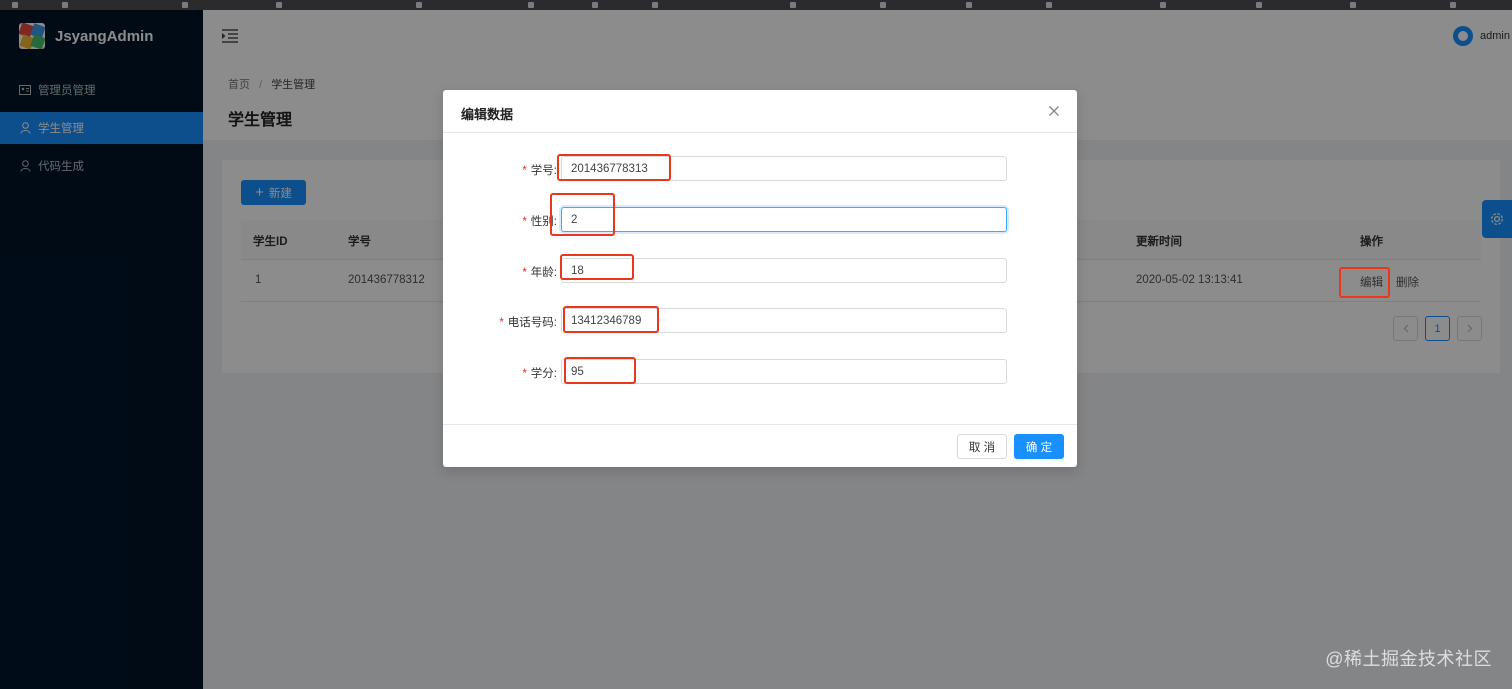 The image size is (1512, 689). What do you see at coordinates (487, 114) in the screenshot?
I see `modal-title: 编辑数据` at bounding box center [487, 114].